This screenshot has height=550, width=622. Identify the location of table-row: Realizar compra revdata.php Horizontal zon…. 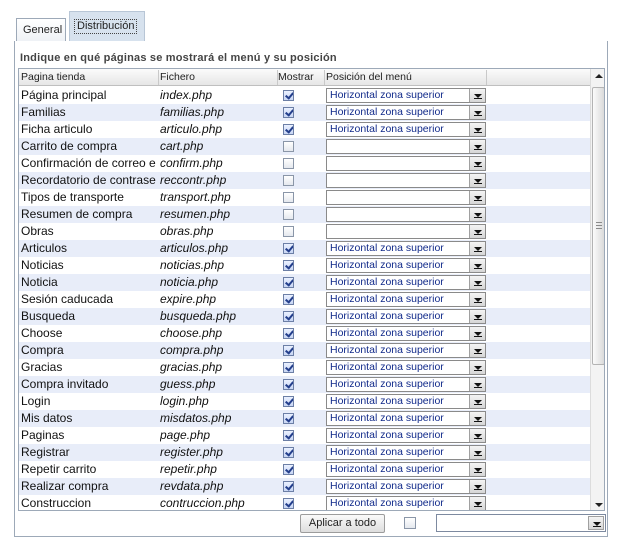
(304, 486).